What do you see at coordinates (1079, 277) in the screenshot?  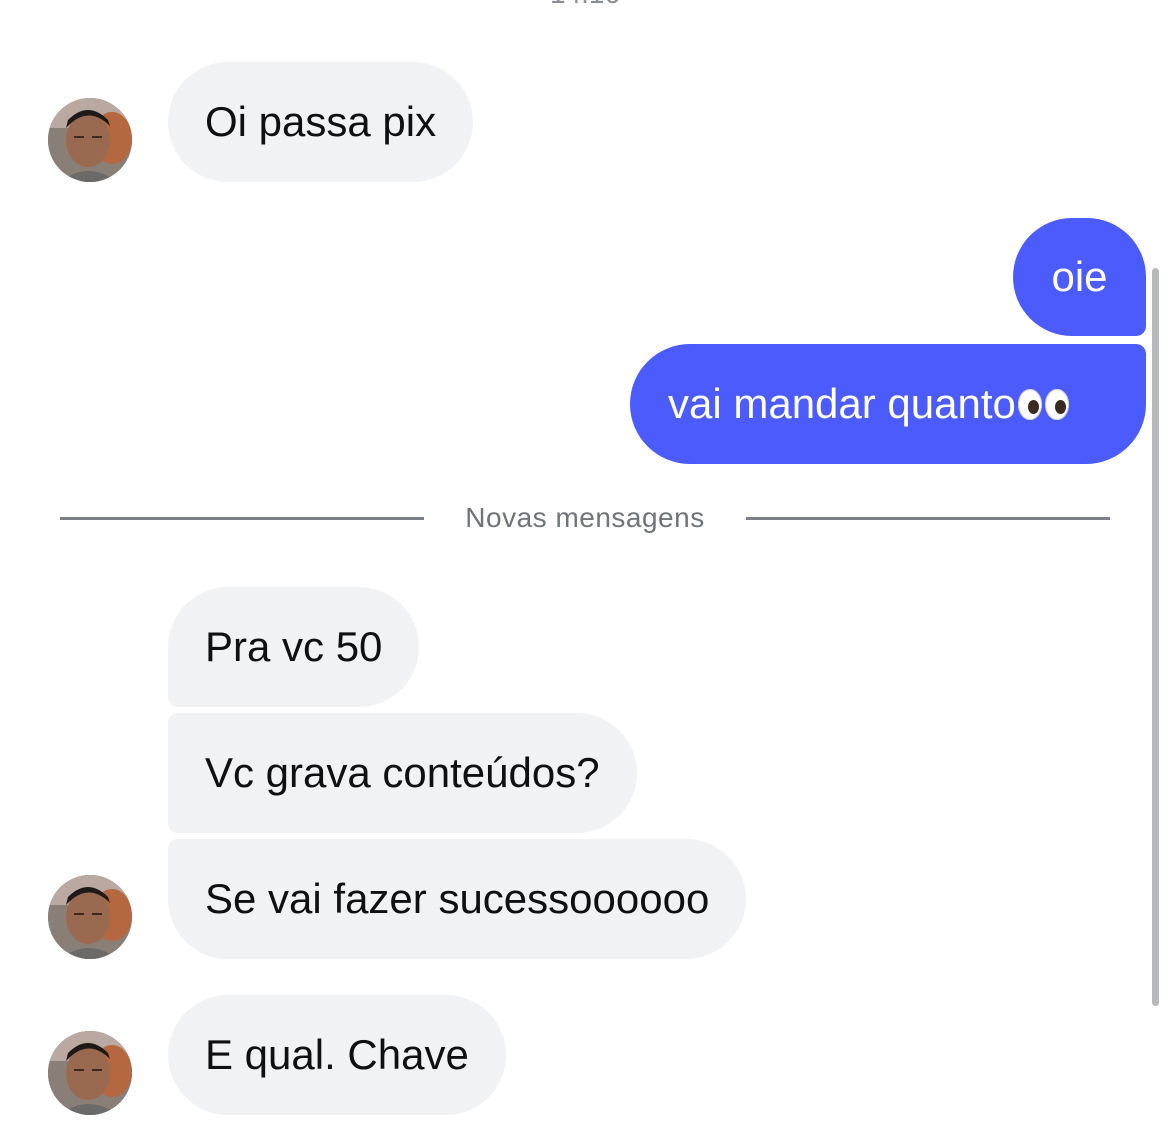 I see `message-bubble-outgoing: oie` at bounding box center [1079, 277].